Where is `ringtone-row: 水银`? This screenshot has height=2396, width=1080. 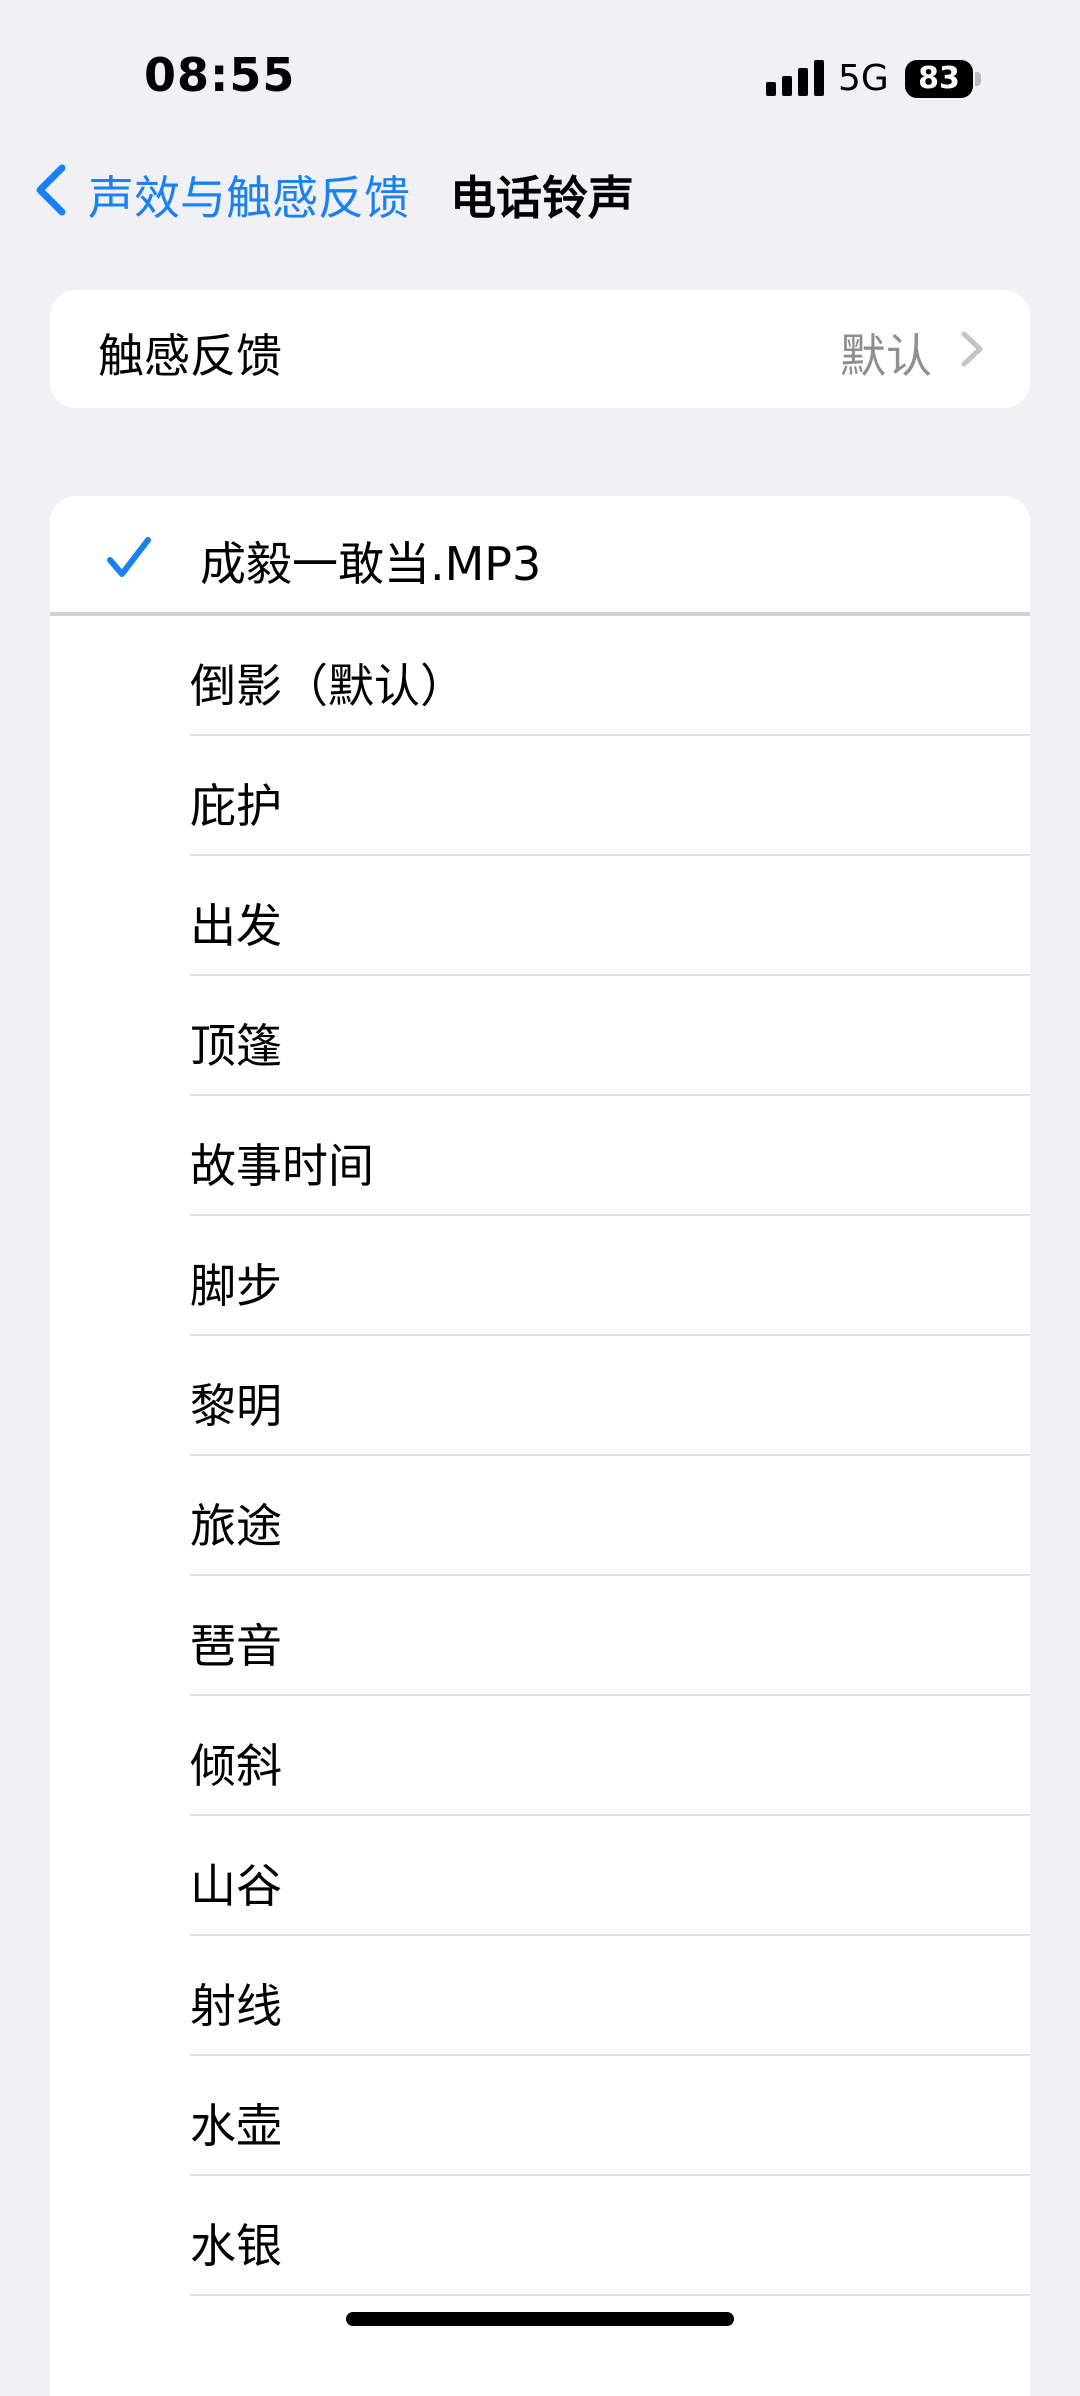 ringtone-row: 水银 is located at coordinates (540, 2236).